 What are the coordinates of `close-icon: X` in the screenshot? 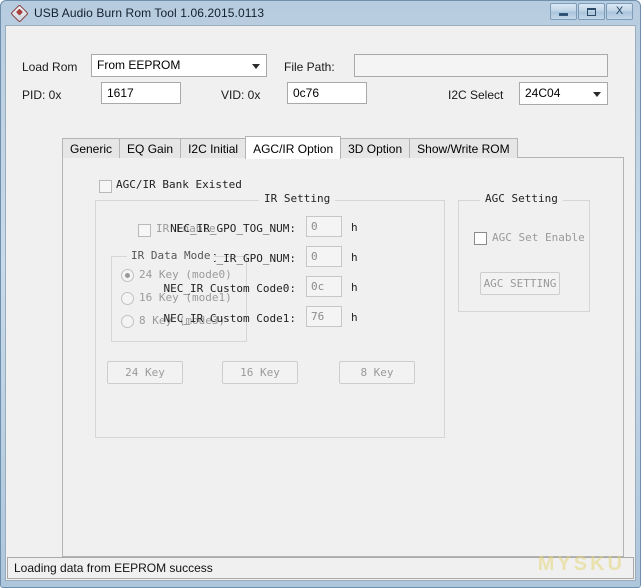 It's located at (619, 11).